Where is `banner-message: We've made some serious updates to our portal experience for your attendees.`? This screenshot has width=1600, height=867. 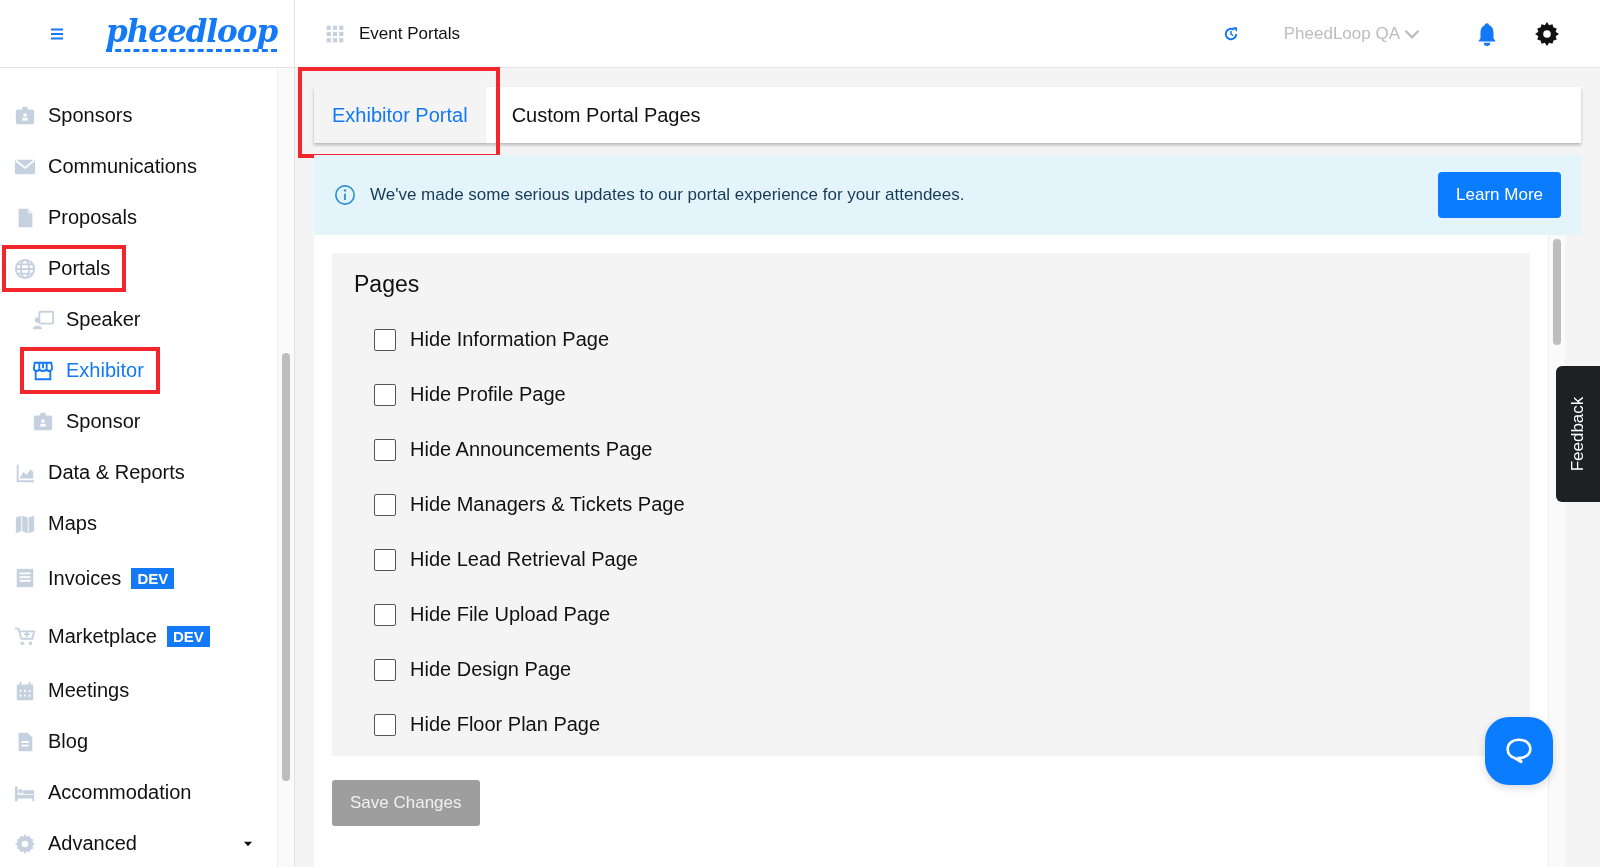
banner-message: We've made some serious updates to our portal experience for your attendees. is located at coordinates (667, 195).